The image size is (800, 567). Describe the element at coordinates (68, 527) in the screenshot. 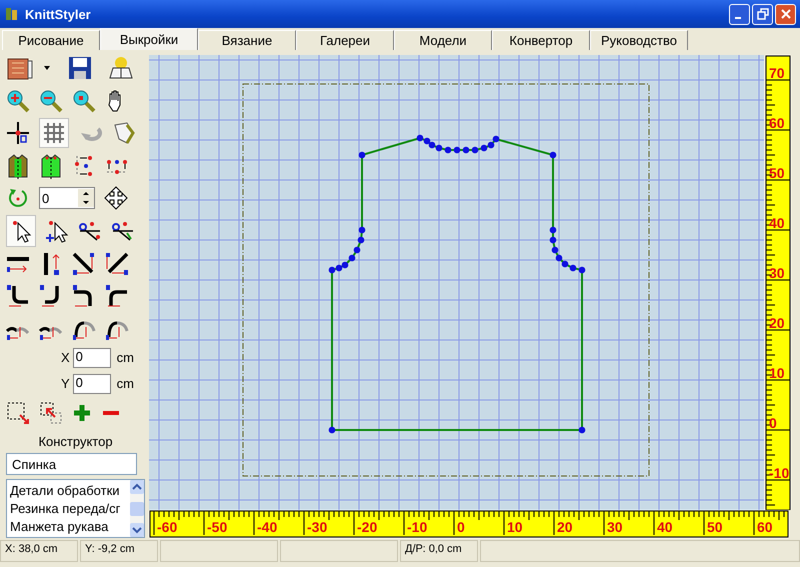

I see `list-item: Манжета рукава` at that location.